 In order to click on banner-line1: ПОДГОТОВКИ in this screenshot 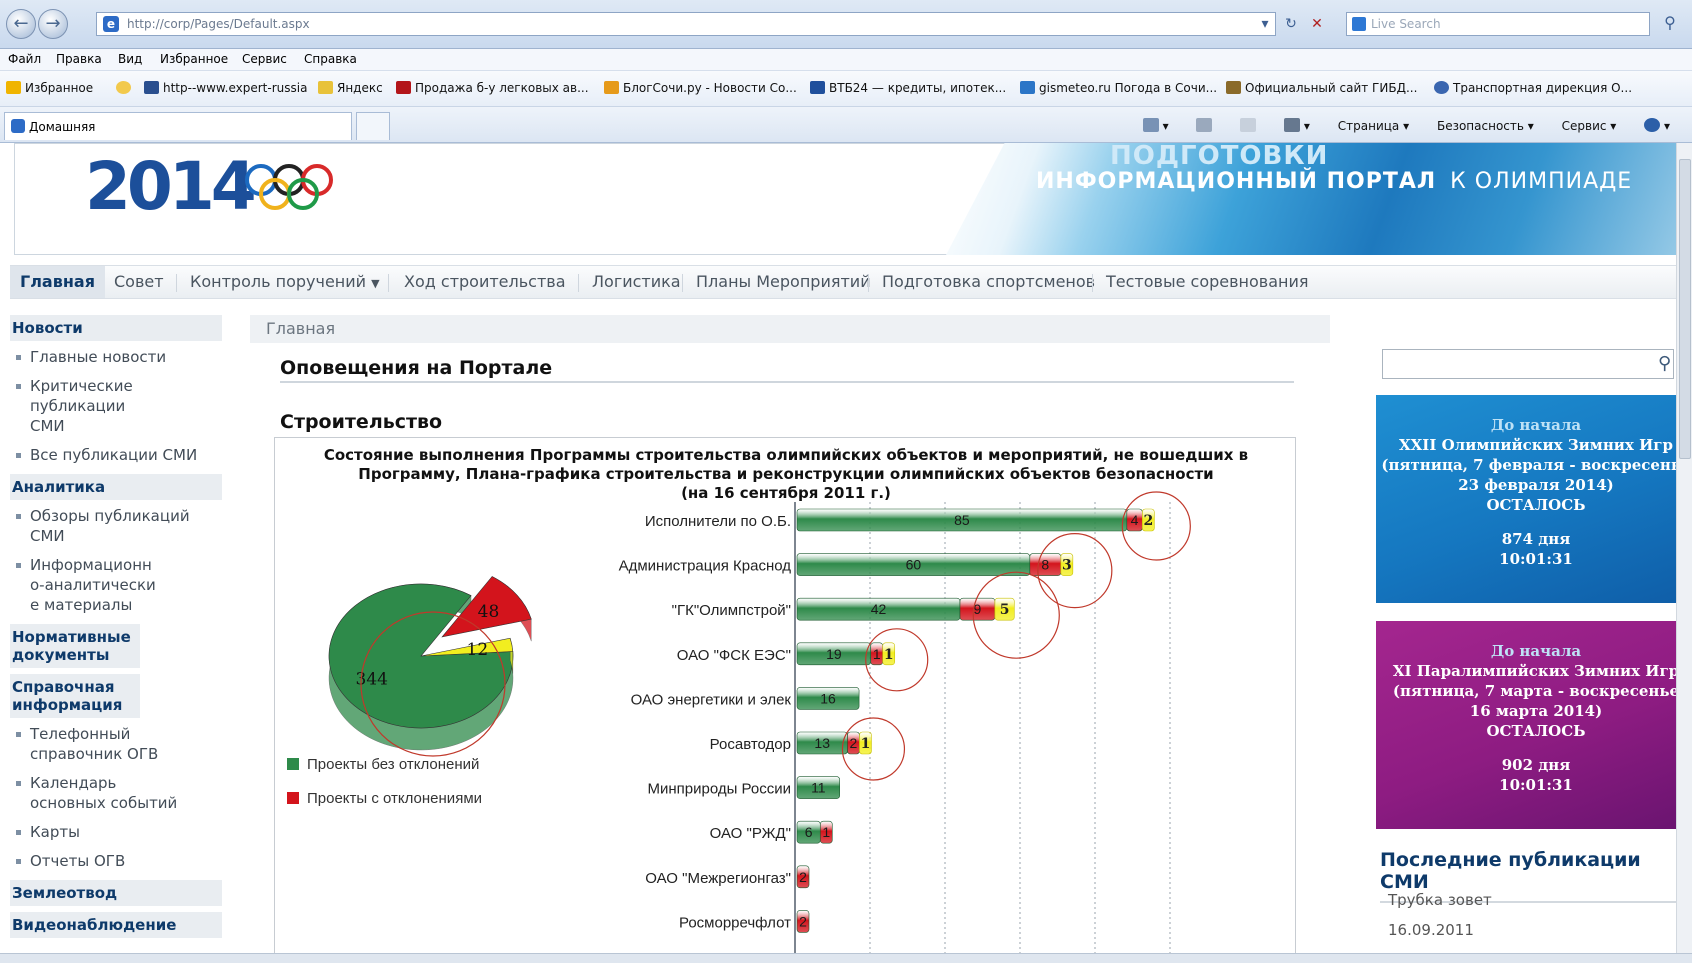, I will do `click(1219, 157)`.